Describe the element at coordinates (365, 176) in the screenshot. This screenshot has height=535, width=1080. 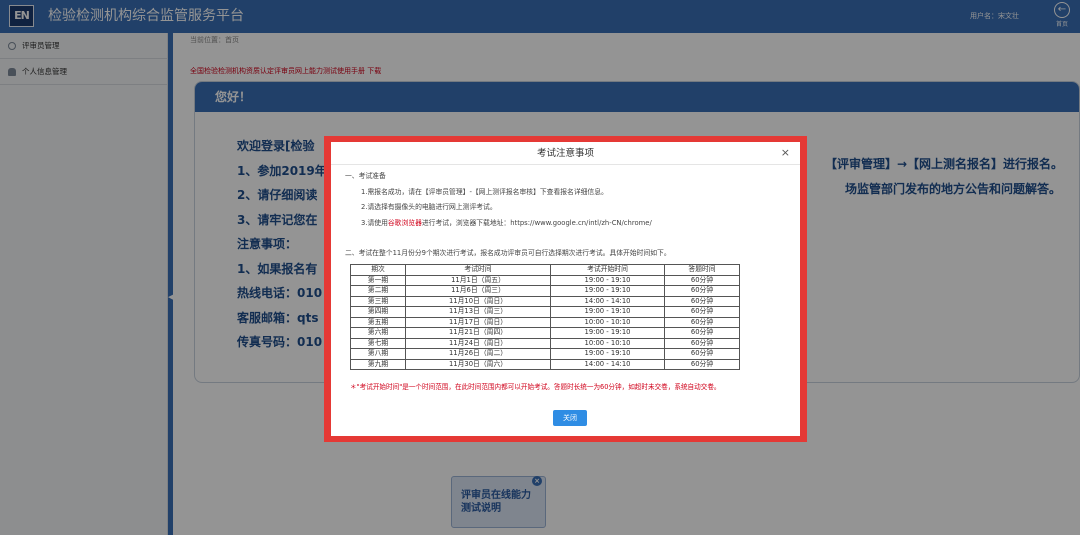
I see `section-heading: 一、考试准备` at that location.